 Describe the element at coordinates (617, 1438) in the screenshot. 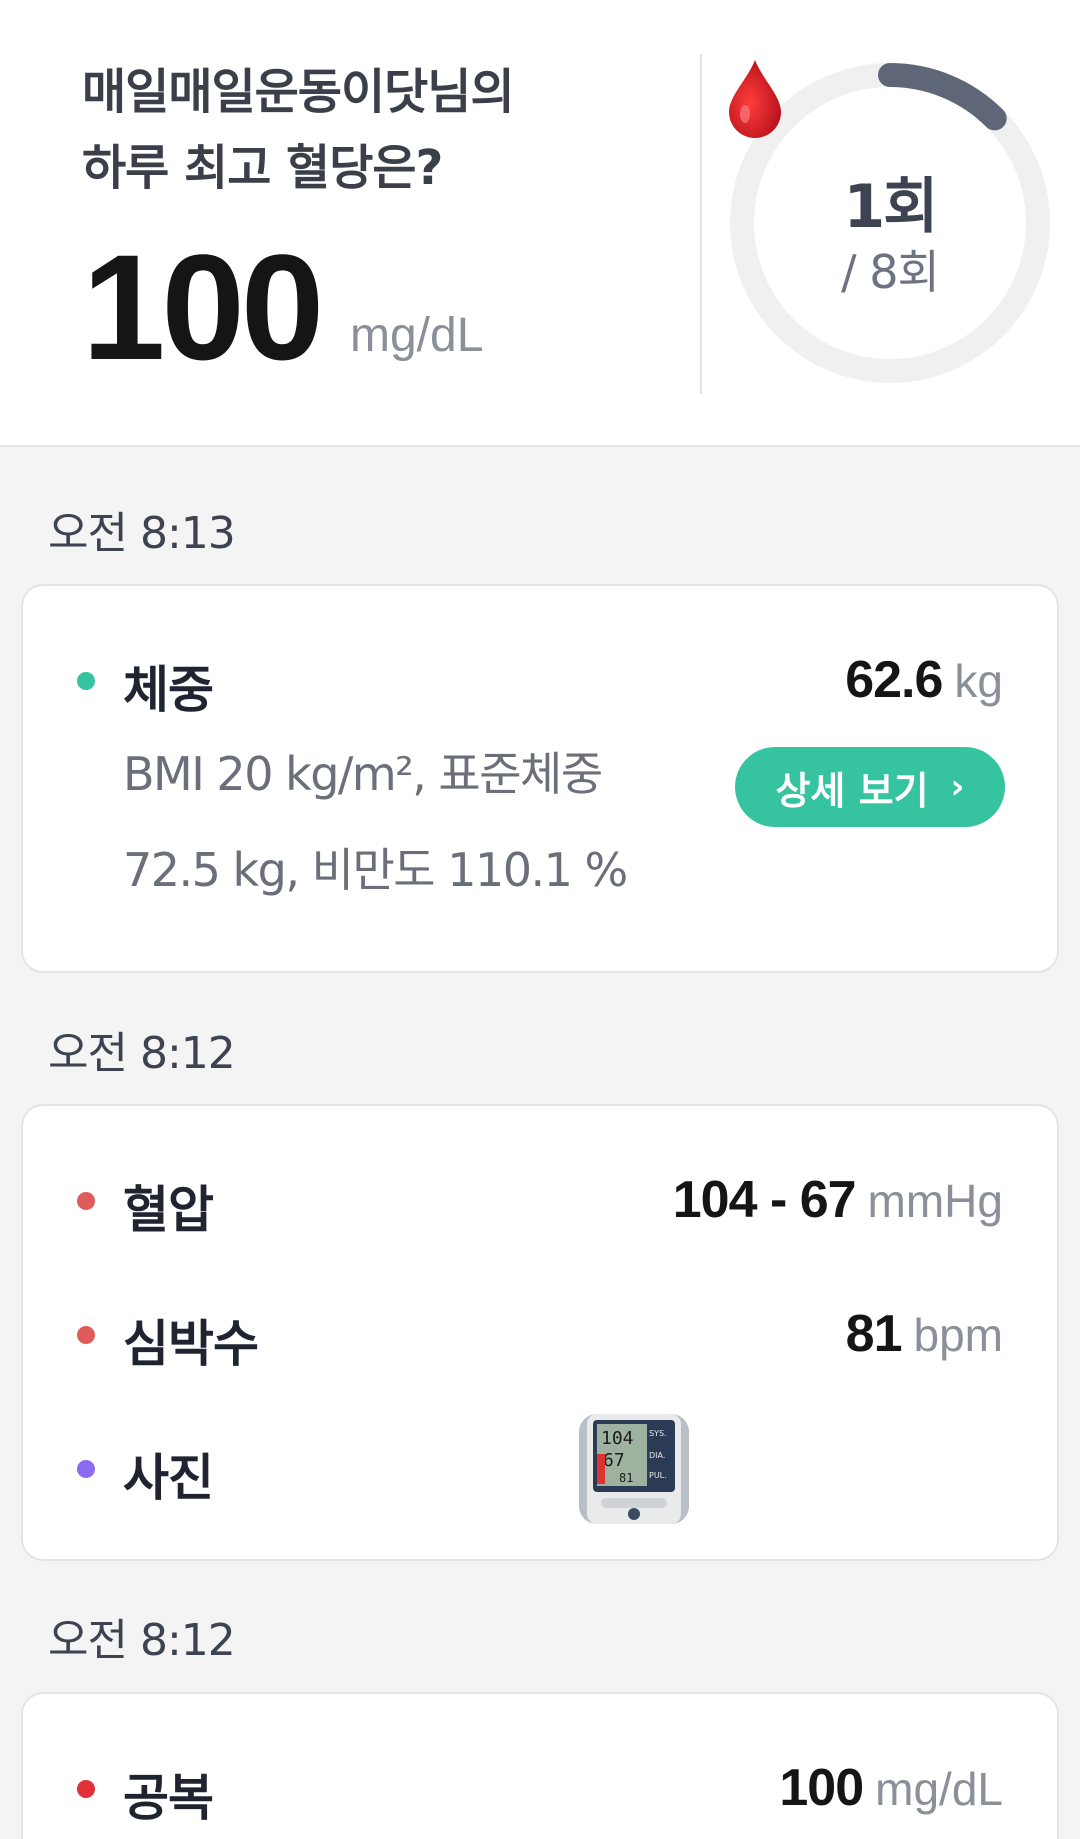

I see `photo-sys-digits: 104` at that location.